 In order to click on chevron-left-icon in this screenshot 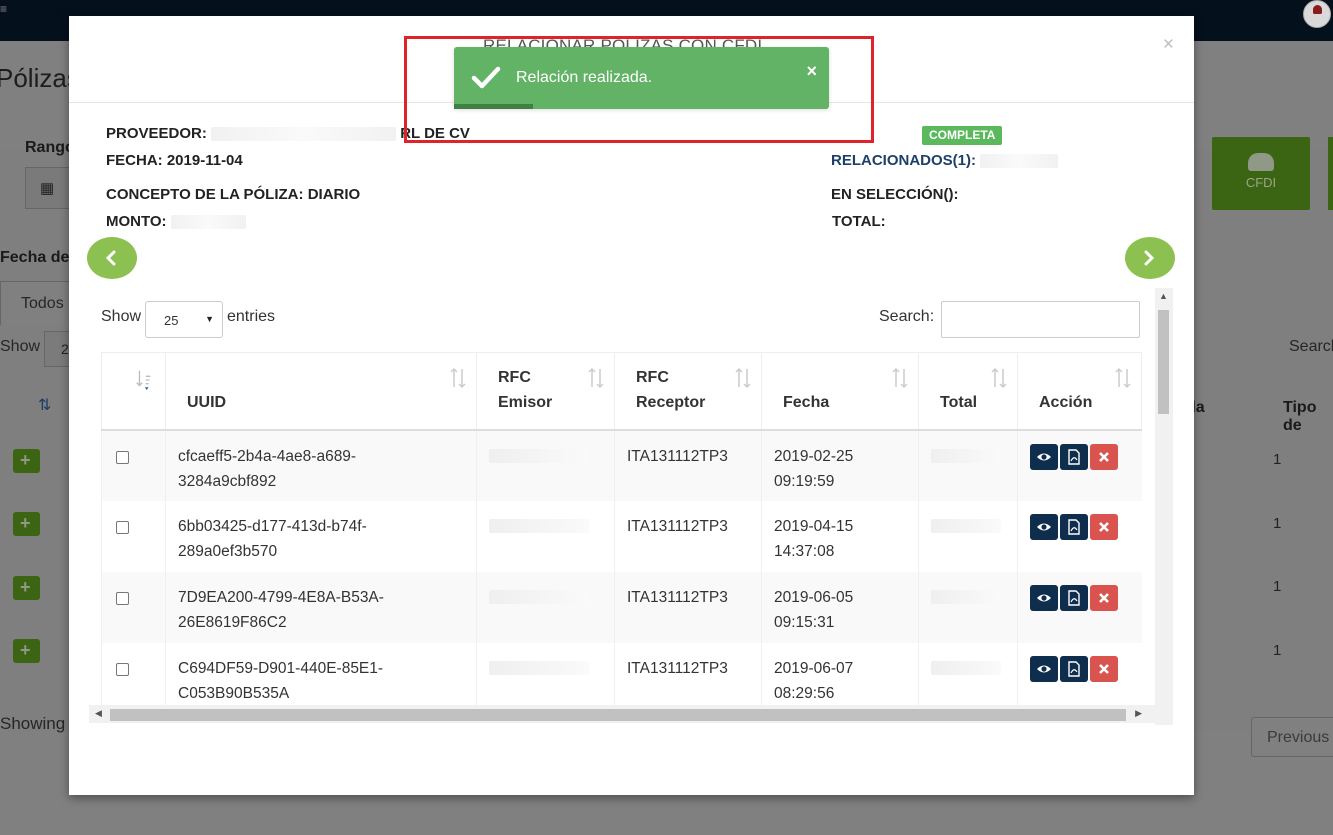, I will do `click(110, 258)`.